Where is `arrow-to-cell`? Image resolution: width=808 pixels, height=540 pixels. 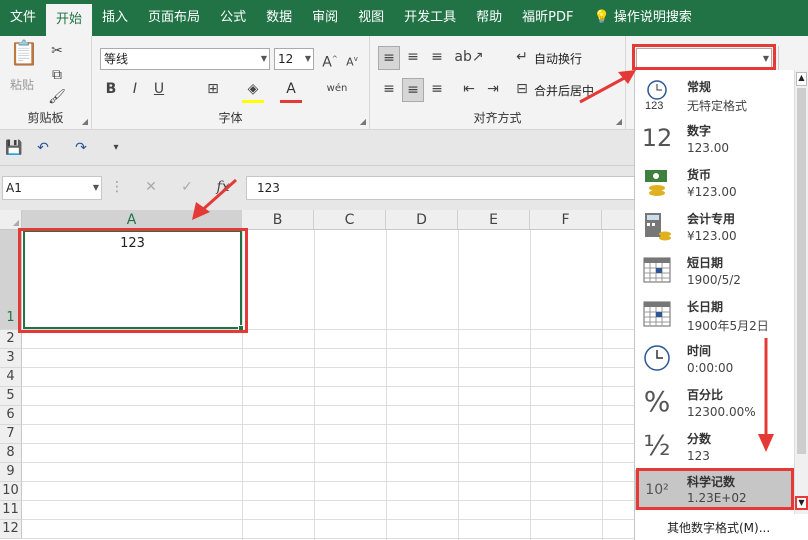 arrow-to-cell is located at coordinates (218, 196).